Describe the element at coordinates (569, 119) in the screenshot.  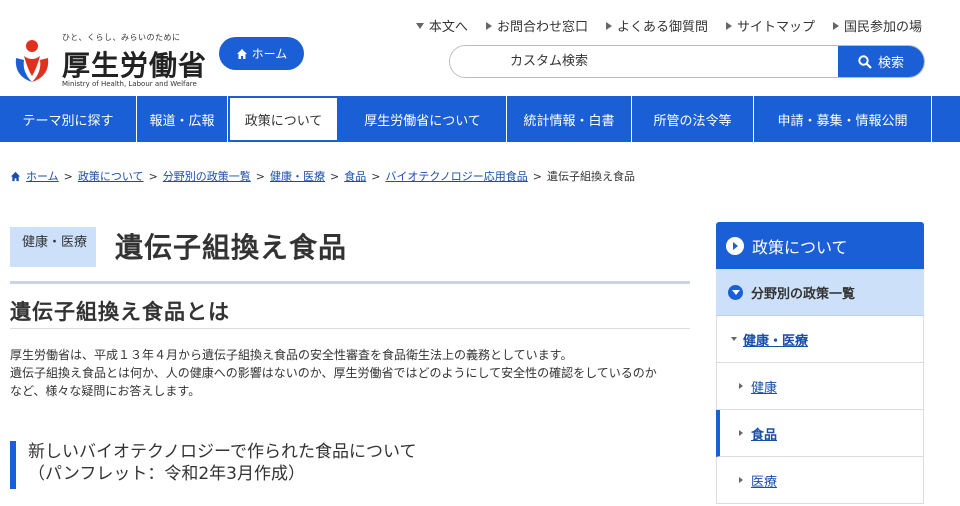
I see `gnav-item-statistics: 統計情報・白書` at that location.